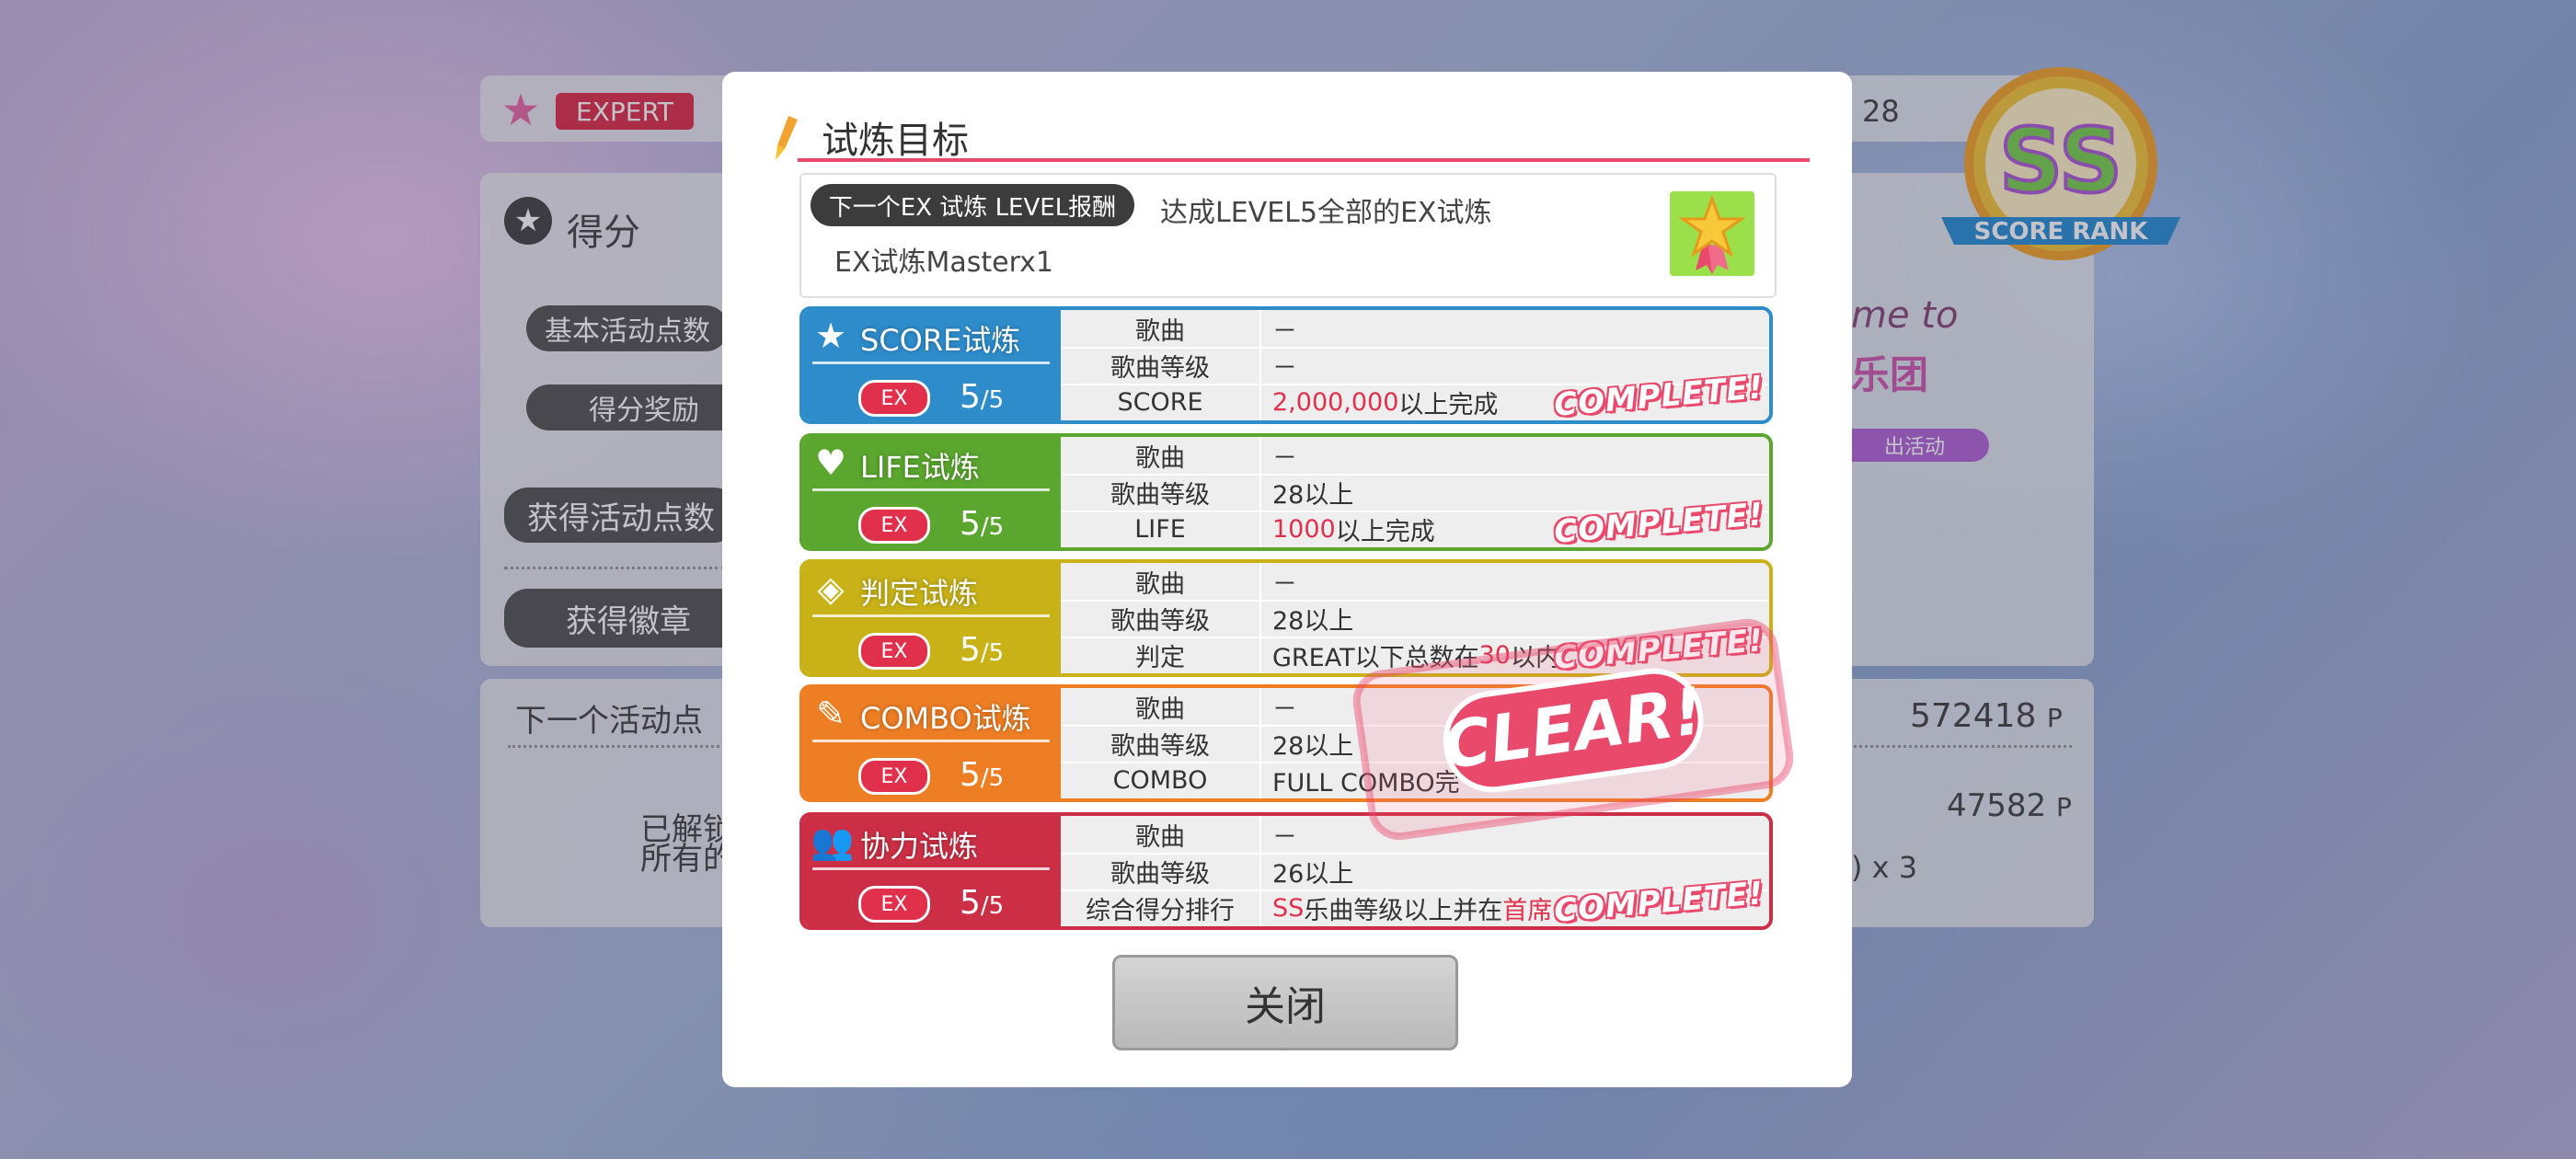 This screenshot has height=1159, width=2576. Describe the element at coordinates (1161, 655) in the screenshot. I see `condition-key: 判定` at that location.